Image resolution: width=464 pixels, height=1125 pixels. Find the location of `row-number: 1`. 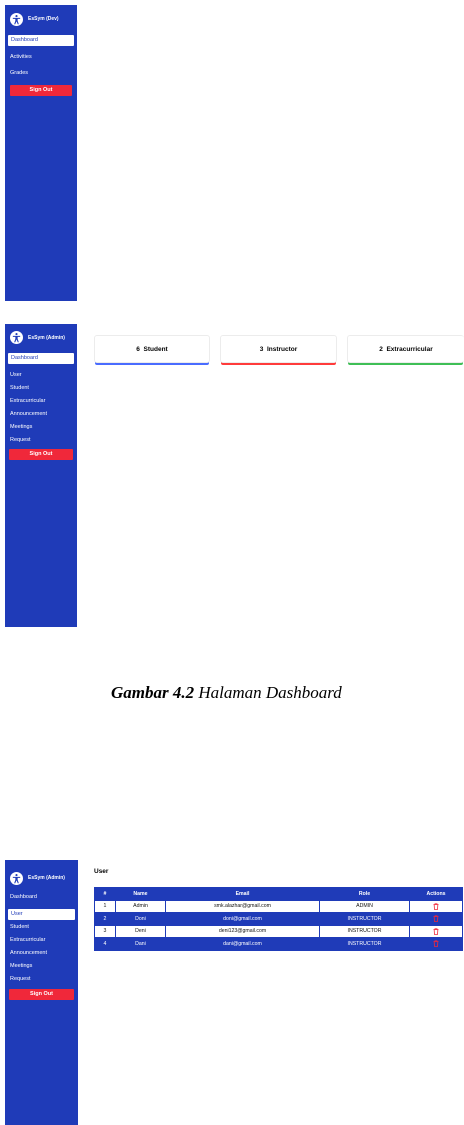

row-number: 1 is located at coordinates (105, 906).